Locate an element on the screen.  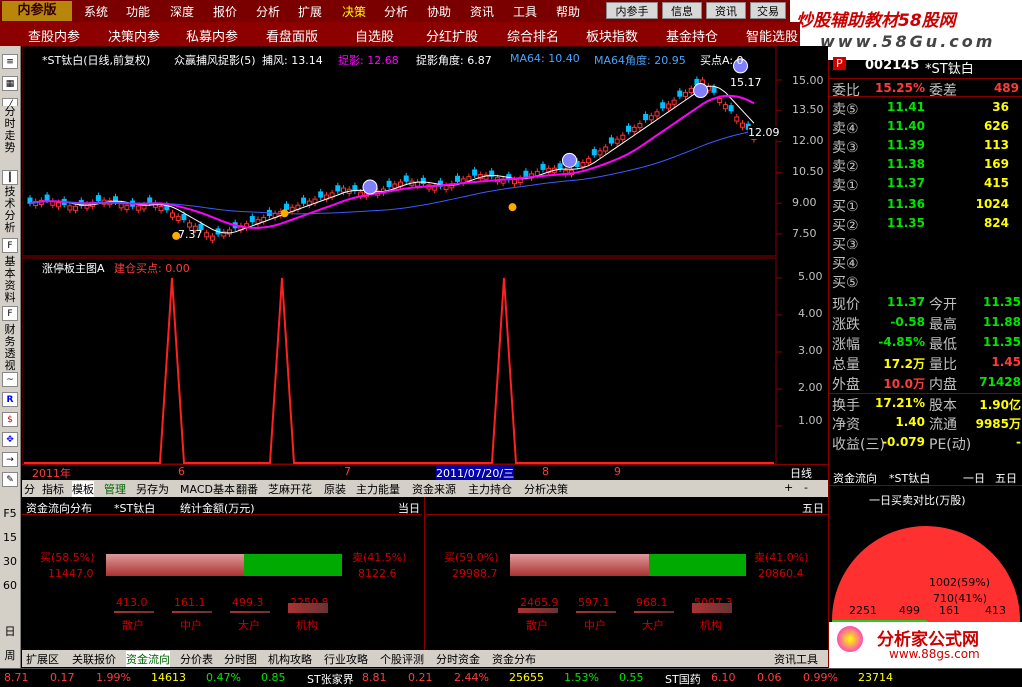
tab-fen: 分 is located at coordinates (29, 489).